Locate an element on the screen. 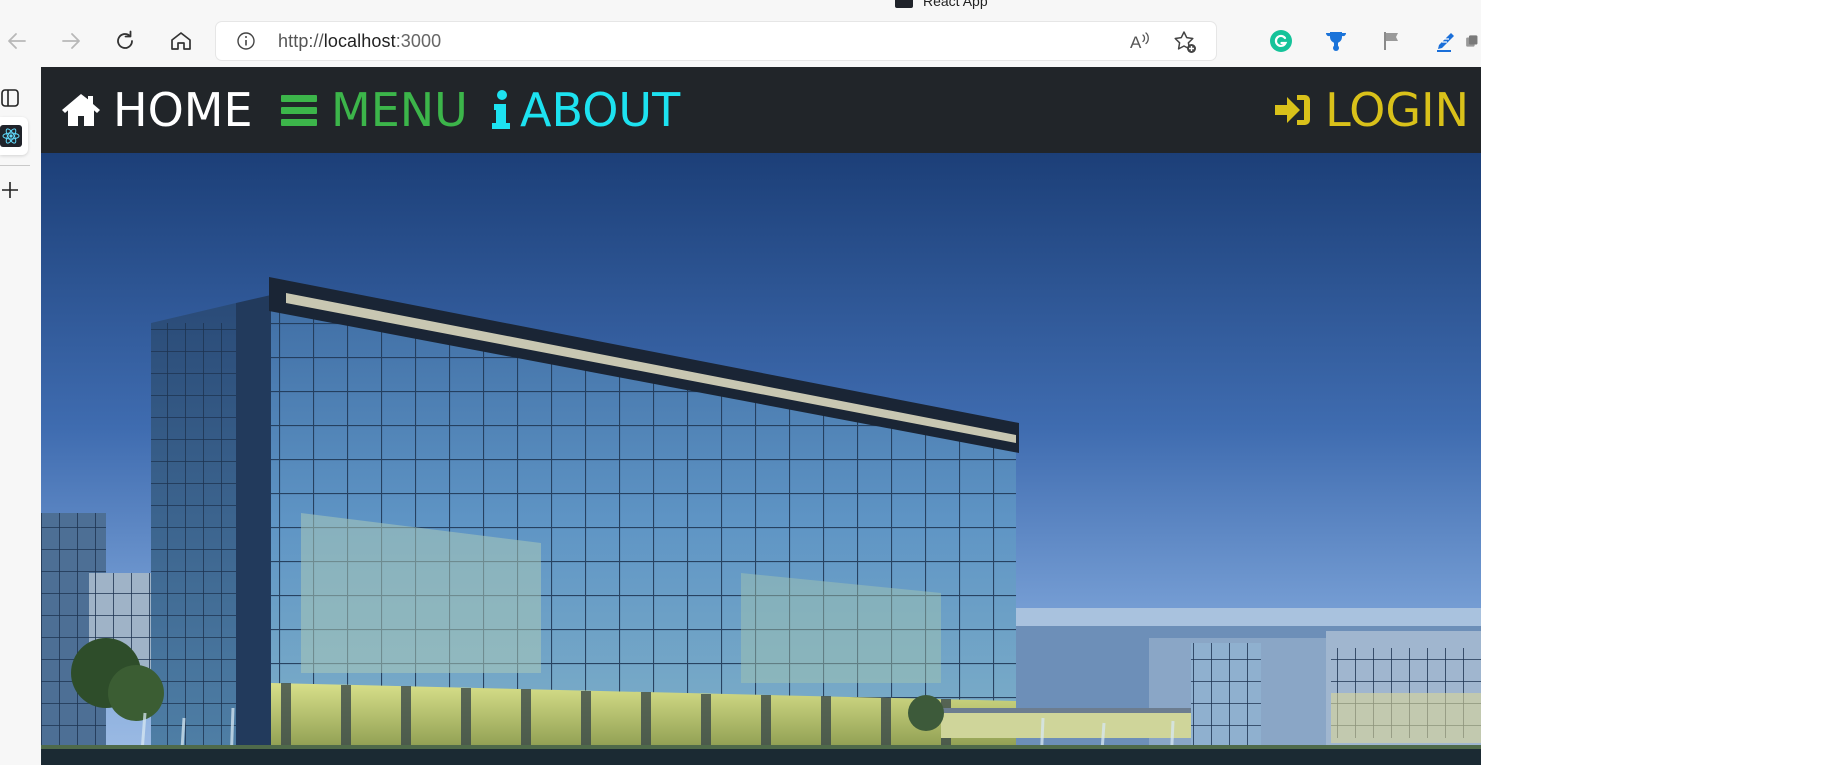 This screenshot has height=765, width=1842. arrow-left-icon is located at coordinates (17, 41).